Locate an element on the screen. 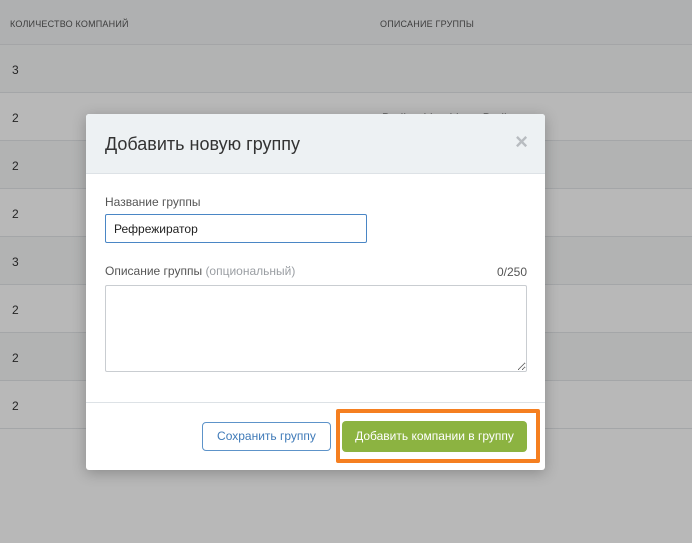 Image resolution: width=692 pixels, height=543 pixels. character-counter: 0/250 is located at coordinates (511, 272).